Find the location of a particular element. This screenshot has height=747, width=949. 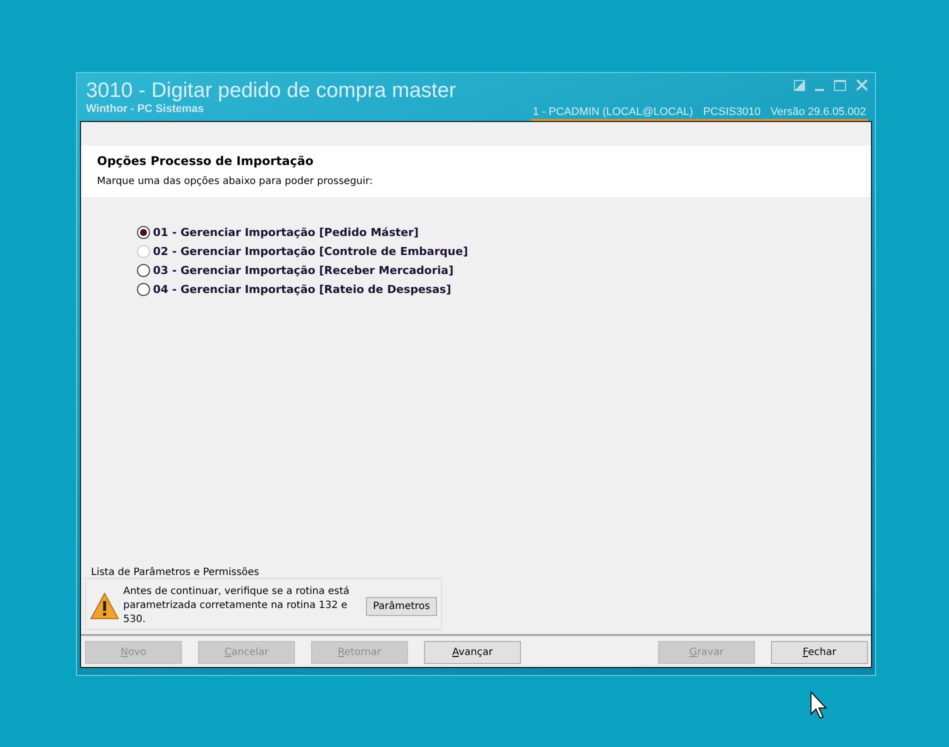

warning-message: Antes de continuar, verifique se a rotina está parametrizada corretamente na rotina 132 e 530. is located at coordinates (236, 606).